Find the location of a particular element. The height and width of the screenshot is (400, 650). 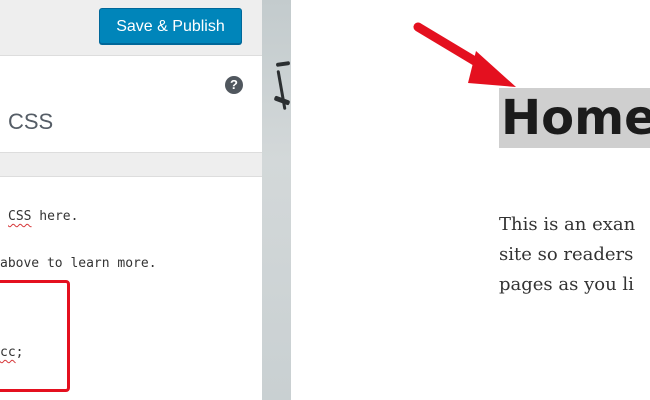

body-line: pages as you li is located at coordinates (566, 284).